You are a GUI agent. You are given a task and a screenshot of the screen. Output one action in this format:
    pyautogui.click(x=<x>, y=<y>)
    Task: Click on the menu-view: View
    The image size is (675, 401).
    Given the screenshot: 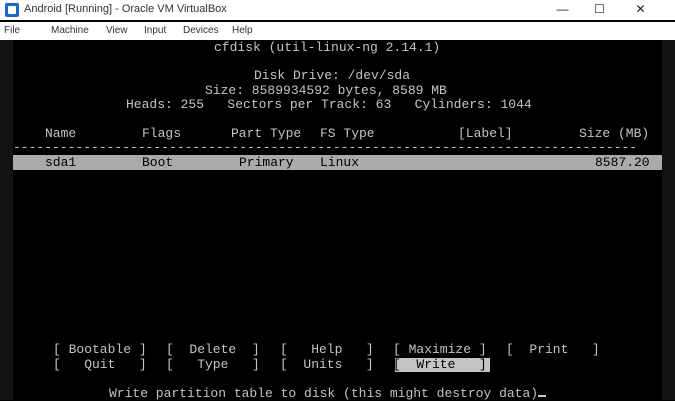 What is the action you would take?
    pyautogui.click(x=117, y=30)
    